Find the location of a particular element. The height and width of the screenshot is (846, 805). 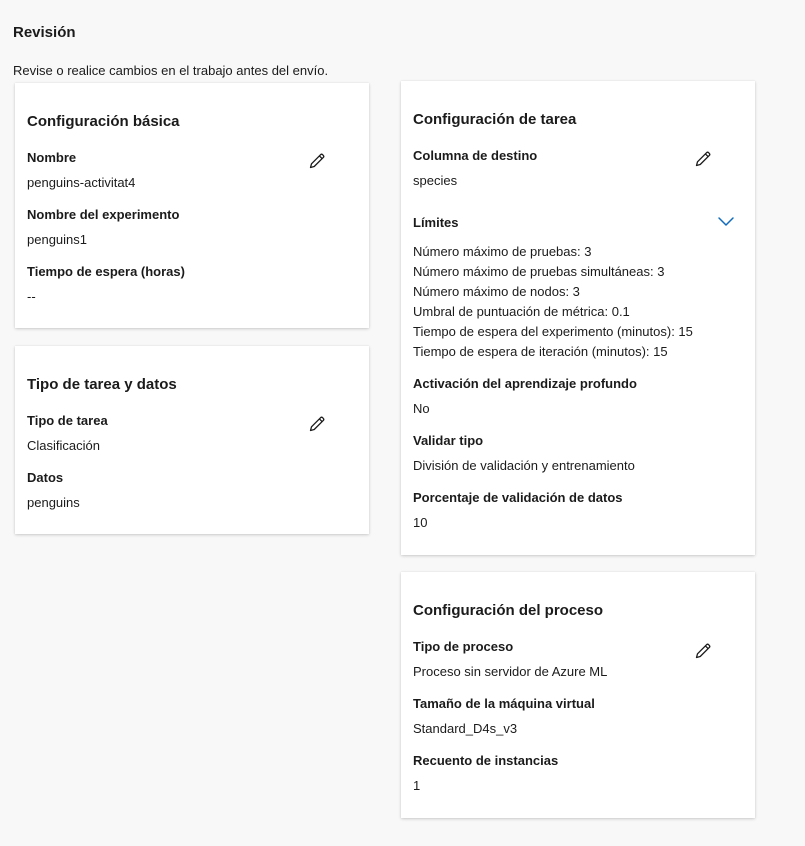

limit-item: Número máximo de pruebas: 3 is located at coordinates (502, 251).